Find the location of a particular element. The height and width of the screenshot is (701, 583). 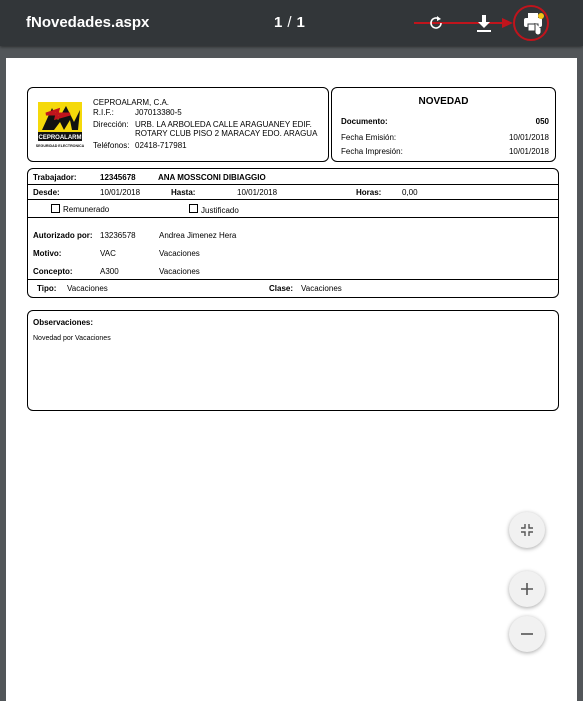

concepto-label: Concepto: is located at coordinates (53, 271).